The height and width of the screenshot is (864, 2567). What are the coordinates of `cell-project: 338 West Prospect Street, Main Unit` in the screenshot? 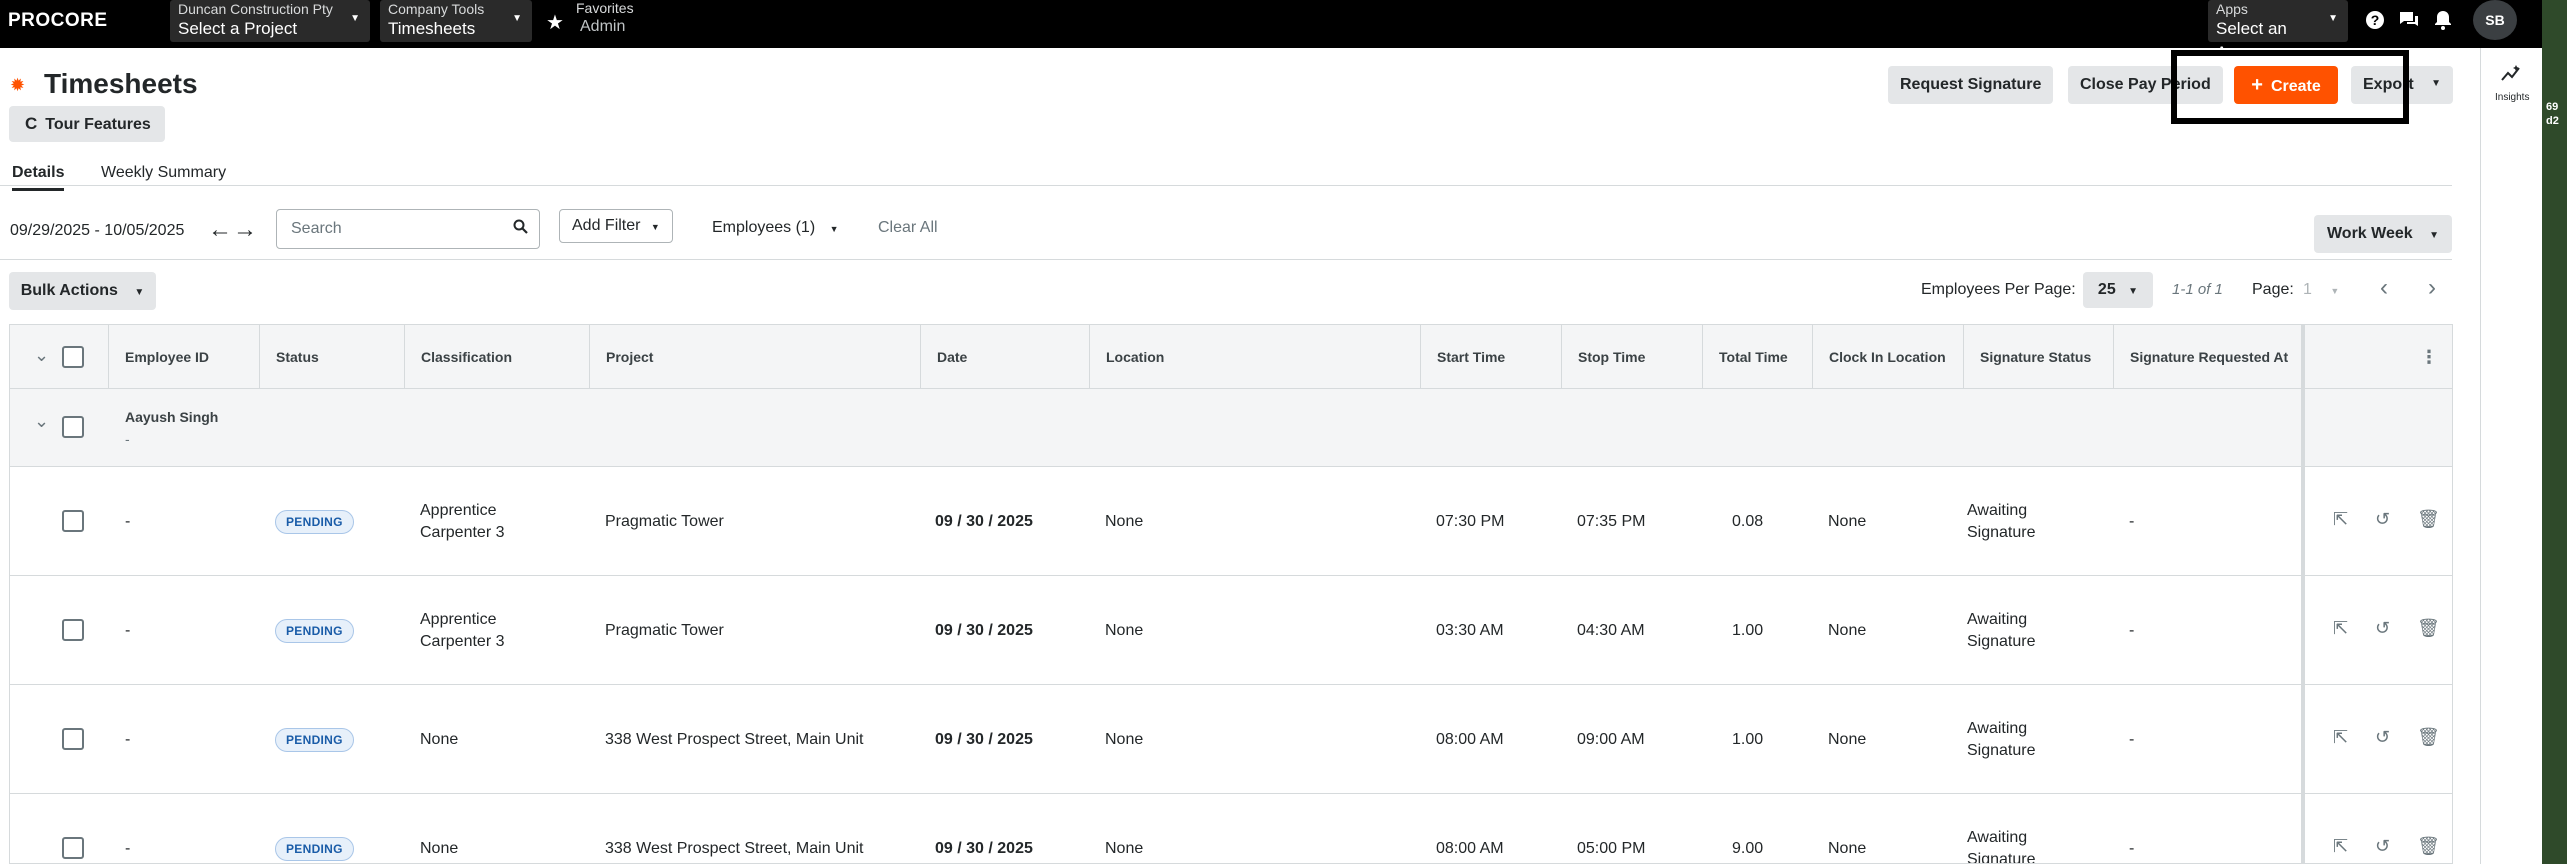 It's located at (734, 848).